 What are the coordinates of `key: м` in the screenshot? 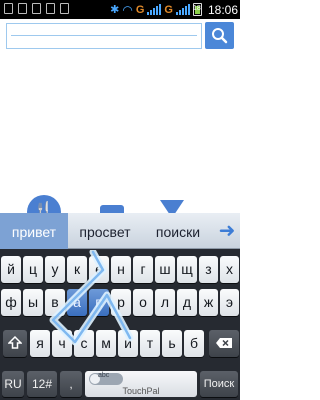 It's located at (106, 343).